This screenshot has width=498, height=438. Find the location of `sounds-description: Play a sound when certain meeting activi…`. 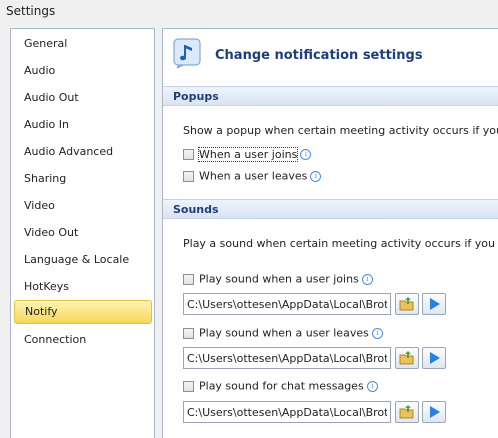

sounds-description: Play a sound when certain meeting activi… is located at coordinates (340, 243).